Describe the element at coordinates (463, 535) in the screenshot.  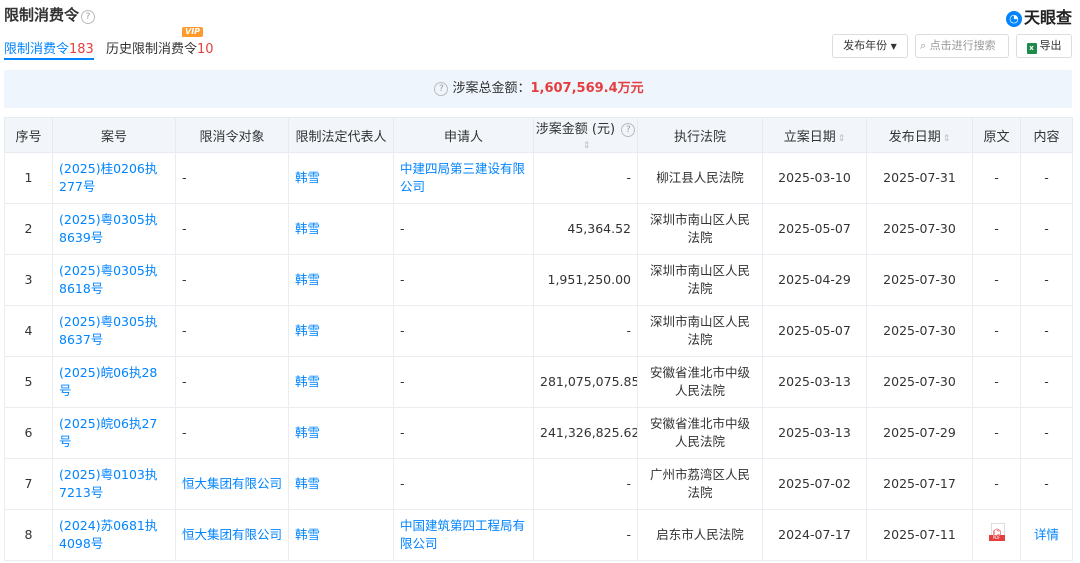
I see `applicant: 中国建筑第四工程局有限公司` at that location.